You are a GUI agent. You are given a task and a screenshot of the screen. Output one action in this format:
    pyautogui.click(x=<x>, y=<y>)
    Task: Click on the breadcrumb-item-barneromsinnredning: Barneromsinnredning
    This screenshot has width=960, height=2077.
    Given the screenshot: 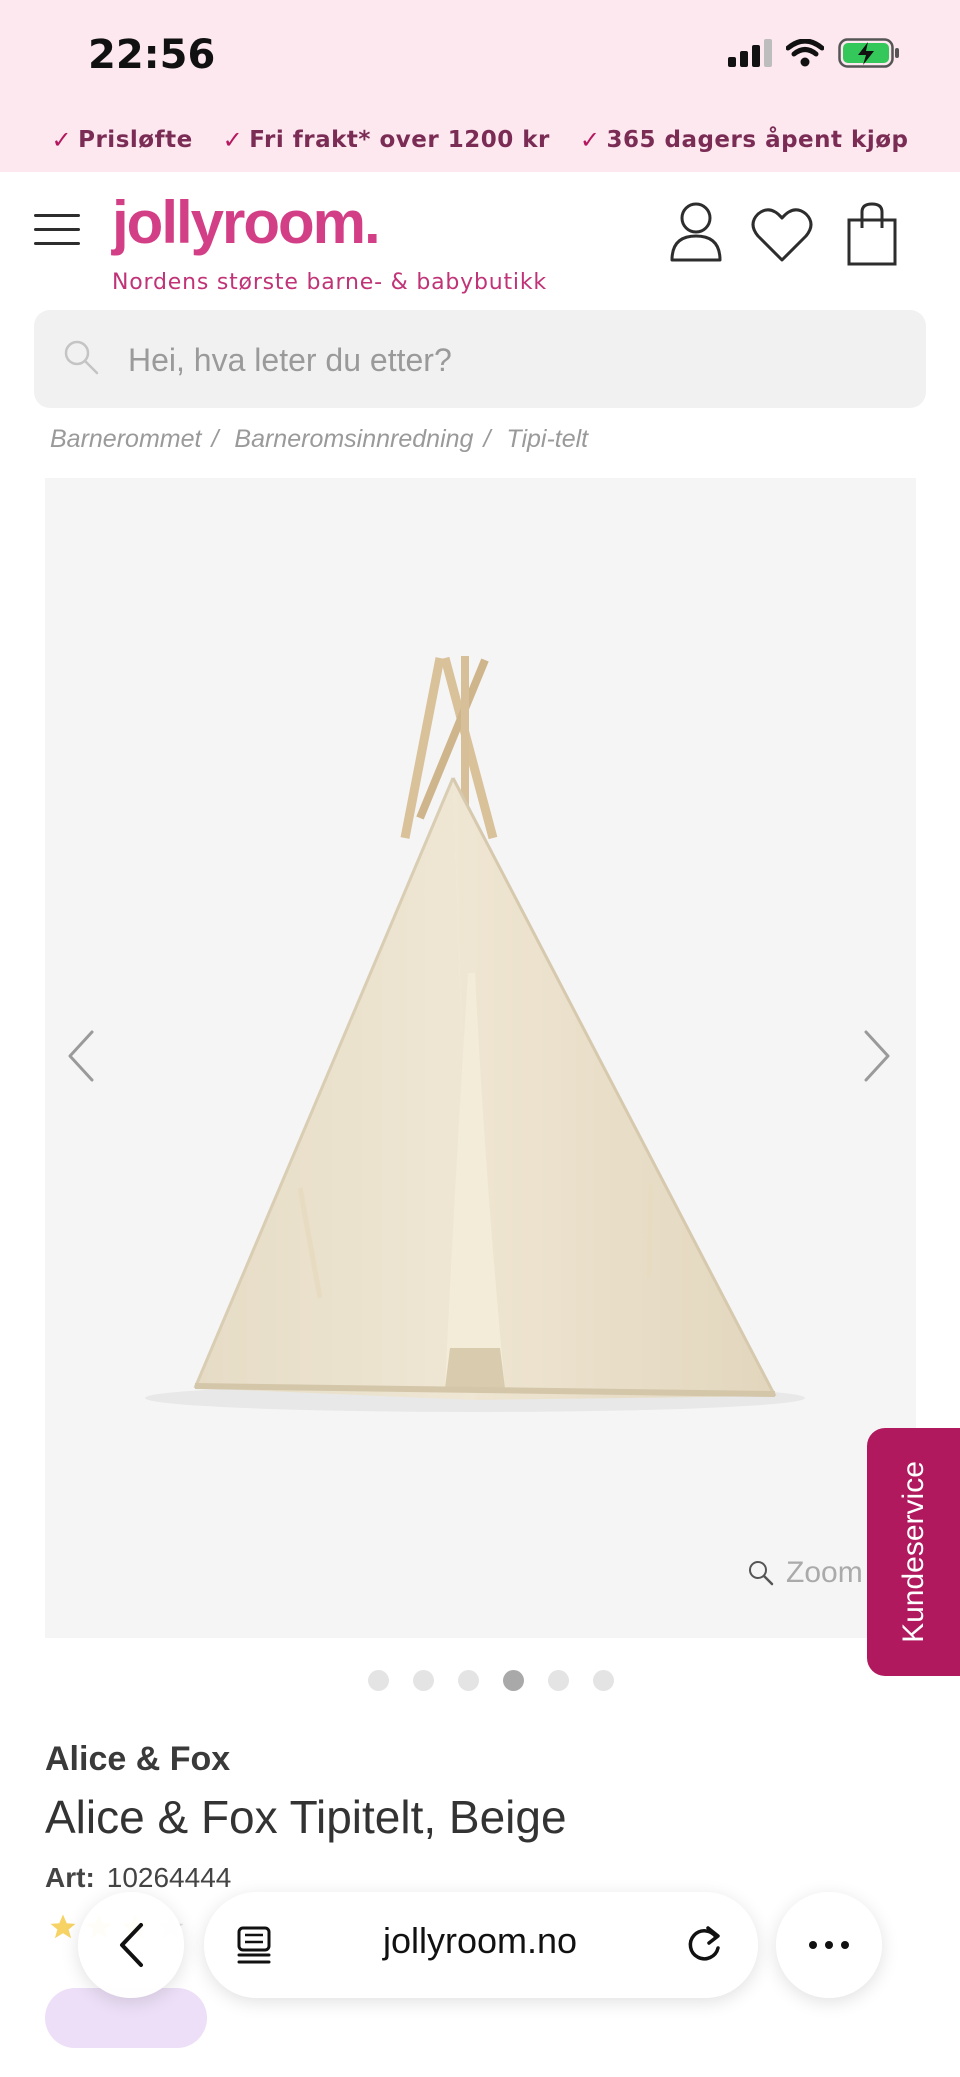 What is the action you would take?
    pyautogui.click(x=353, y=439)
    